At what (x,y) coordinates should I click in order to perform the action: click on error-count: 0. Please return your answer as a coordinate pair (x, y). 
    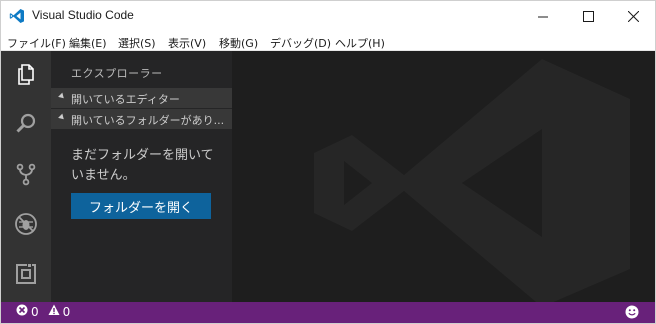
    Looking at the image, I should click on (35, 311).